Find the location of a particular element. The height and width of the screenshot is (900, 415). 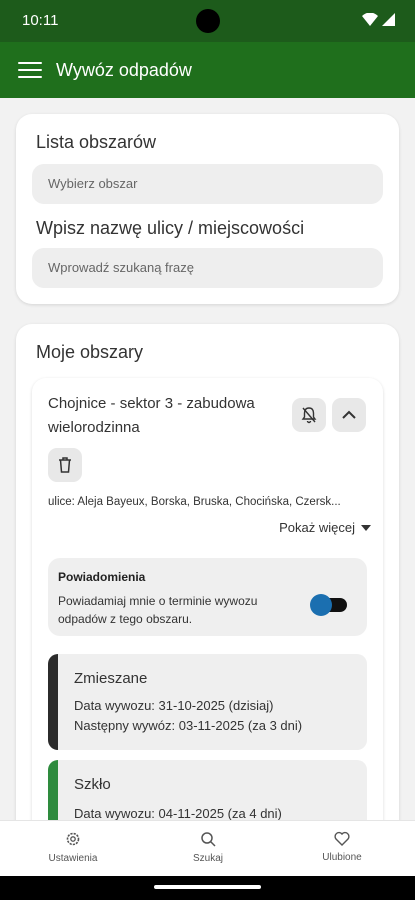

status-bar: 10:11 is located at coordinates (207, 21).